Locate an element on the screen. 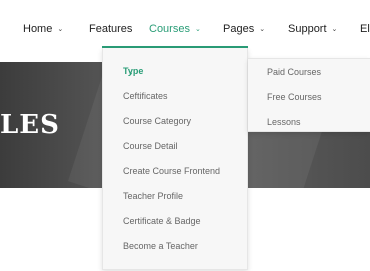 This screenshot has height=271, width=370. menu-item-type: Type is located at coordinates (133, 74).